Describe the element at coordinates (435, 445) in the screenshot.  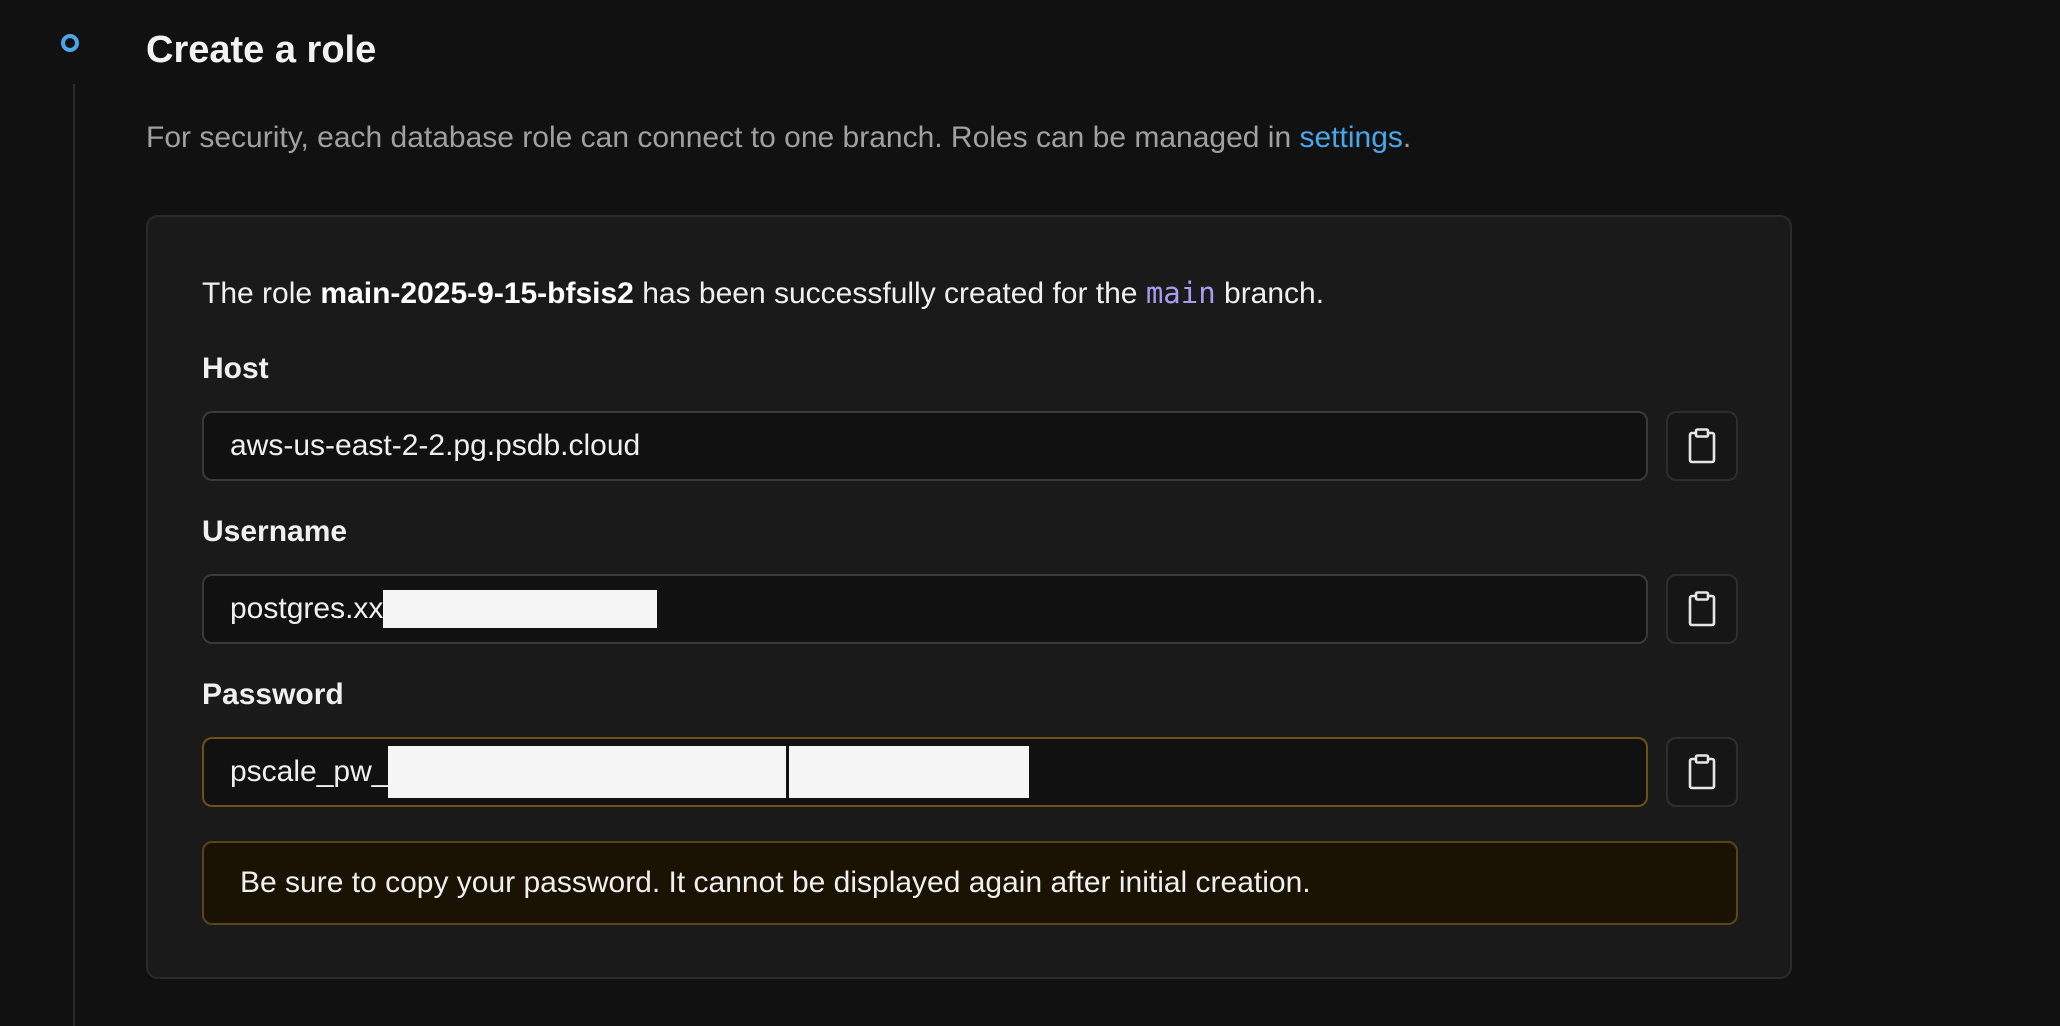
I see `host-value: aws-us-east-2-2.pg.psdb.cloud` at that location.